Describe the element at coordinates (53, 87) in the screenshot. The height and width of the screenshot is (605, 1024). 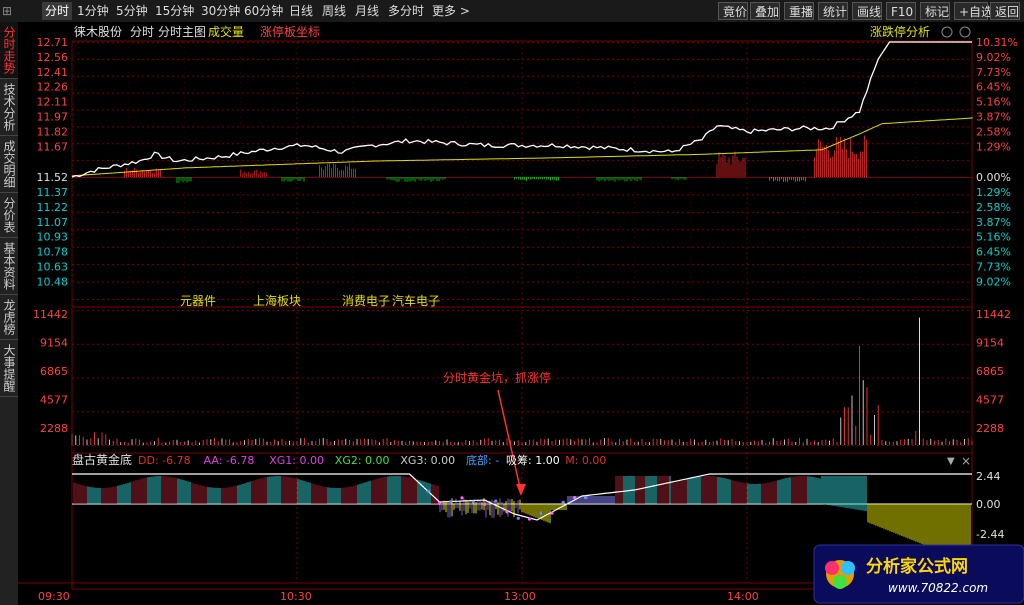
I see `axis-label: 12.26` at that location.